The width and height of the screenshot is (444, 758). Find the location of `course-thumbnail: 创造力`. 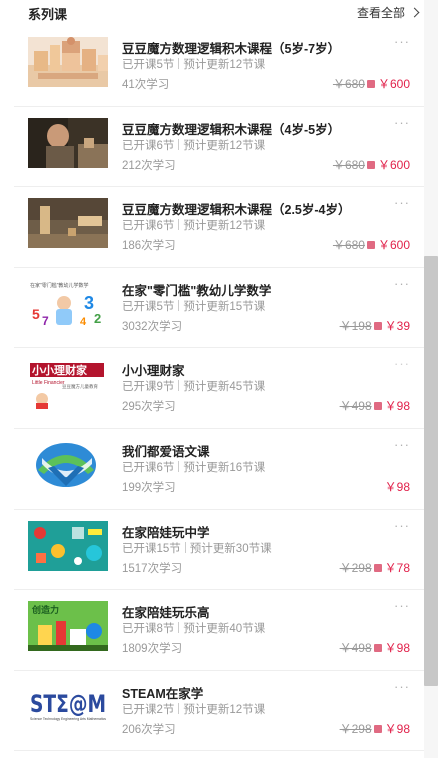

course-thumbnail: 创造力 is located at coordinates (68, 626).